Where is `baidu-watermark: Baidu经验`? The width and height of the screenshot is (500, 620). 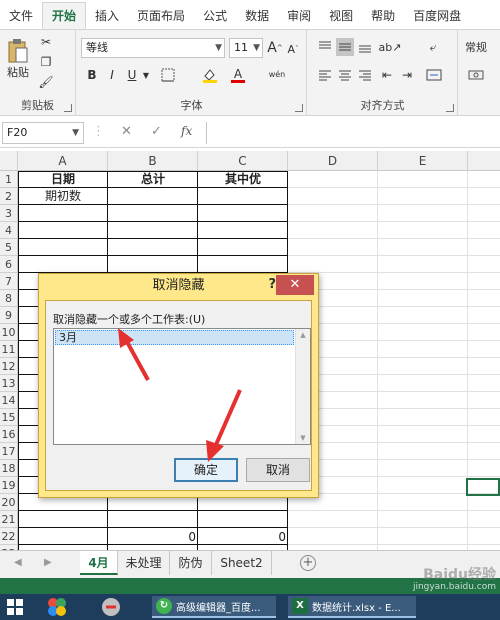
baidu-watermark: Baidu经验 is located at coordinates (459, 575).